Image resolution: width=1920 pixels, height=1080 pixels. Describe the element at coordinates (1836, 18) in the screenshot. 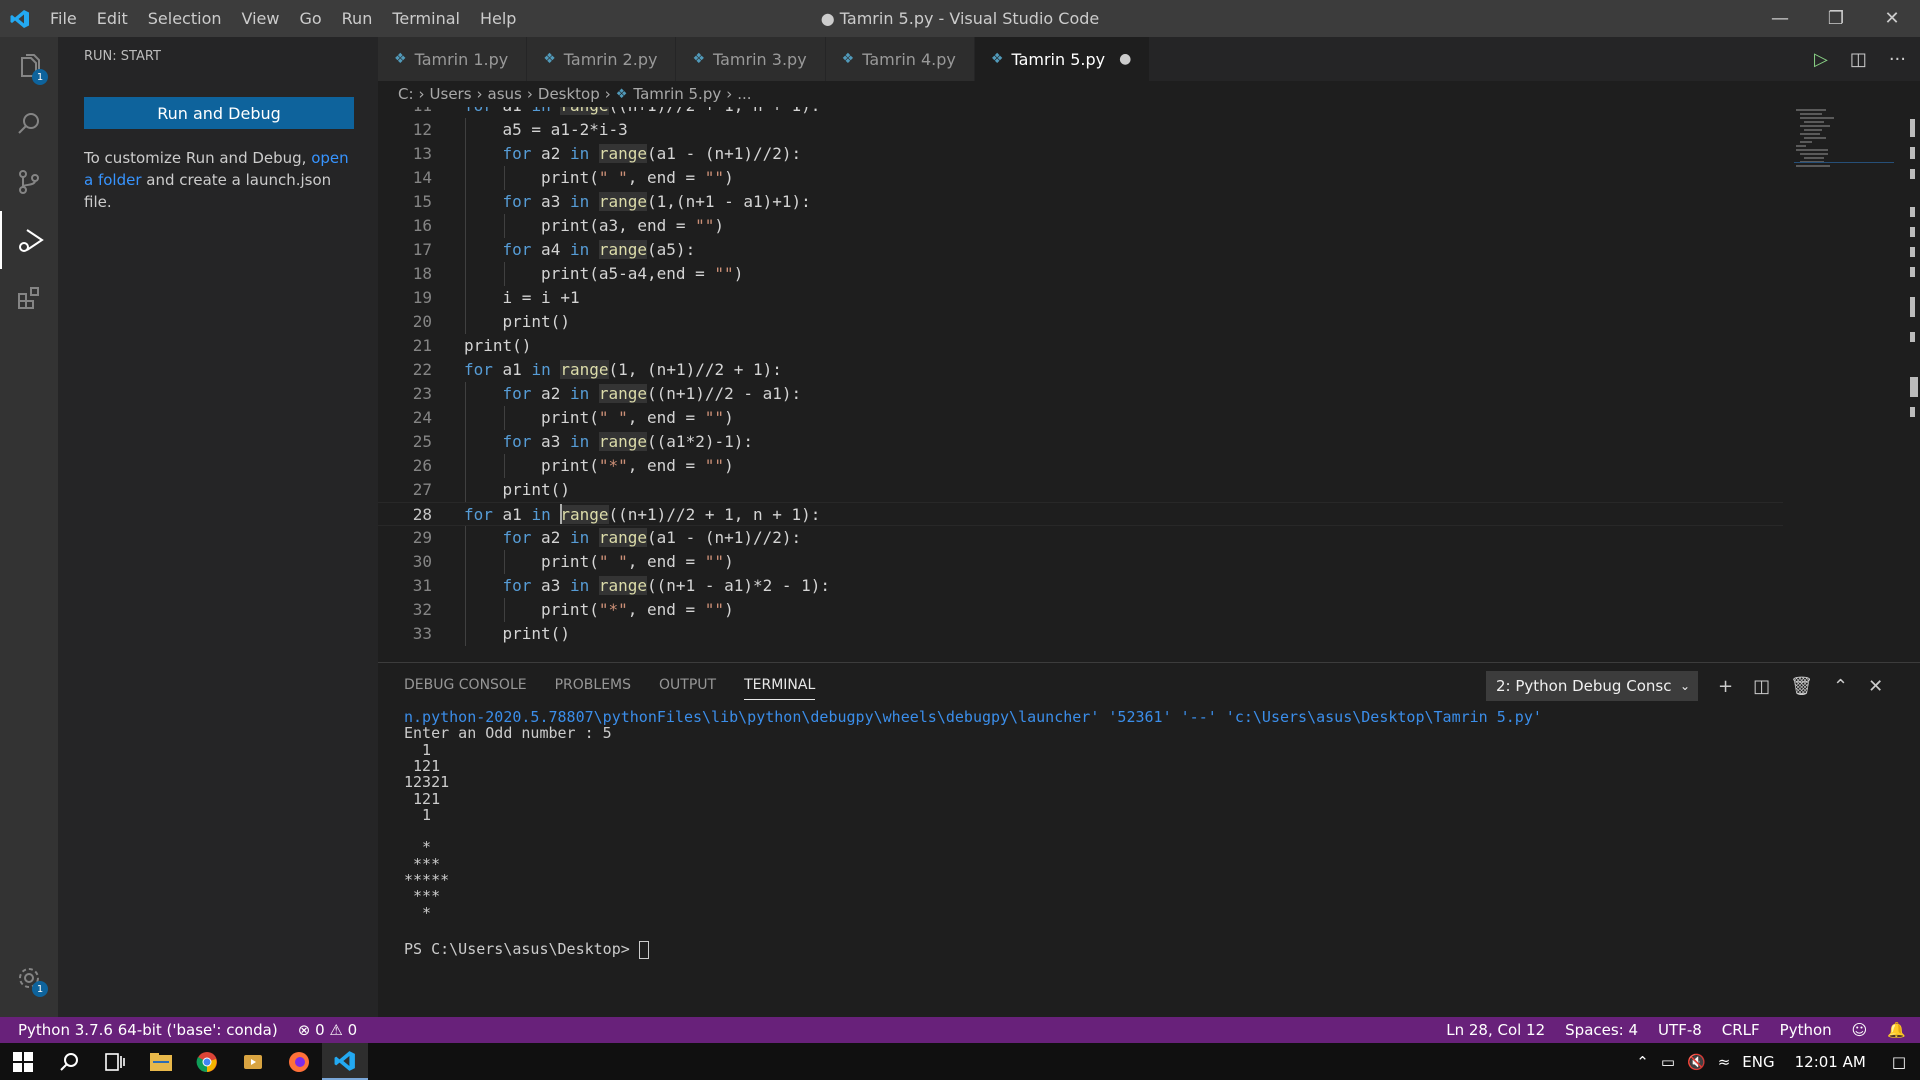

I see `restore-icon: ❐` at that location.